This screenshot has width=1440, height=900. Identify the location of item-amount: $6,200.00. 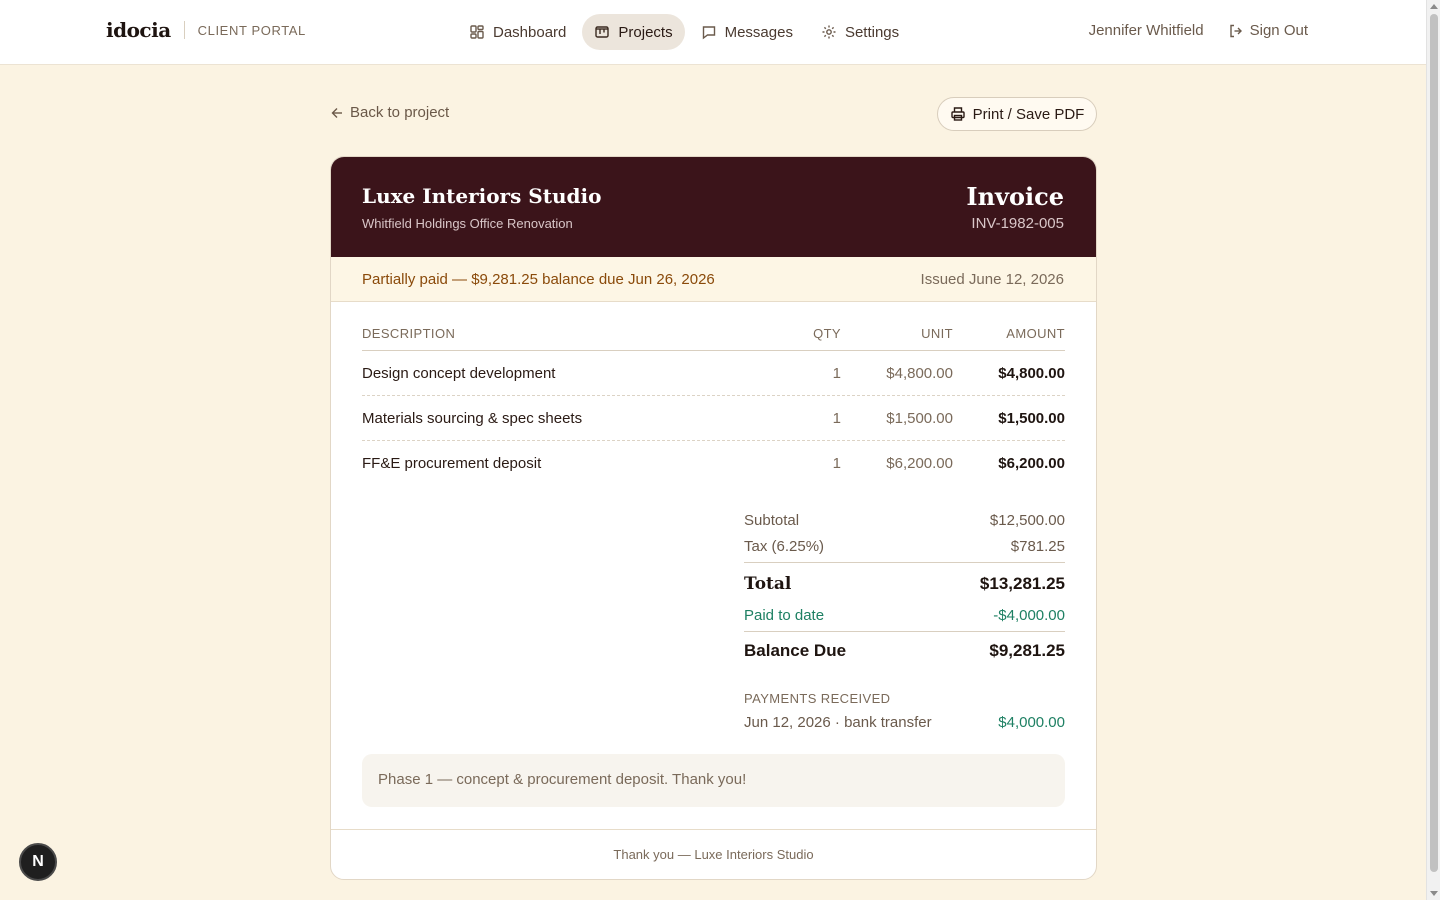
(1031, 463).